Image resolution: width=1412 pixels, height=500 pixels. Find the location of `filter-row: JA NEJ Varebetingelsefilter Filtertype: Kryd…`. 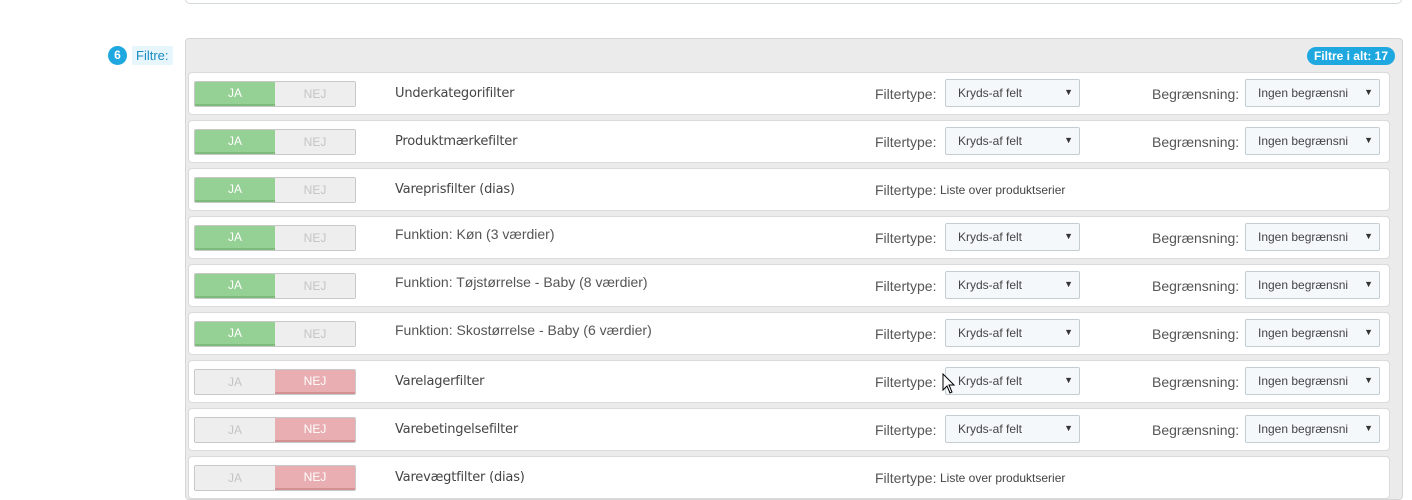

filter-row: JA NEJ Varebetingelsefilter Filtertype: Kryd… is located at coordinates (789, 429).